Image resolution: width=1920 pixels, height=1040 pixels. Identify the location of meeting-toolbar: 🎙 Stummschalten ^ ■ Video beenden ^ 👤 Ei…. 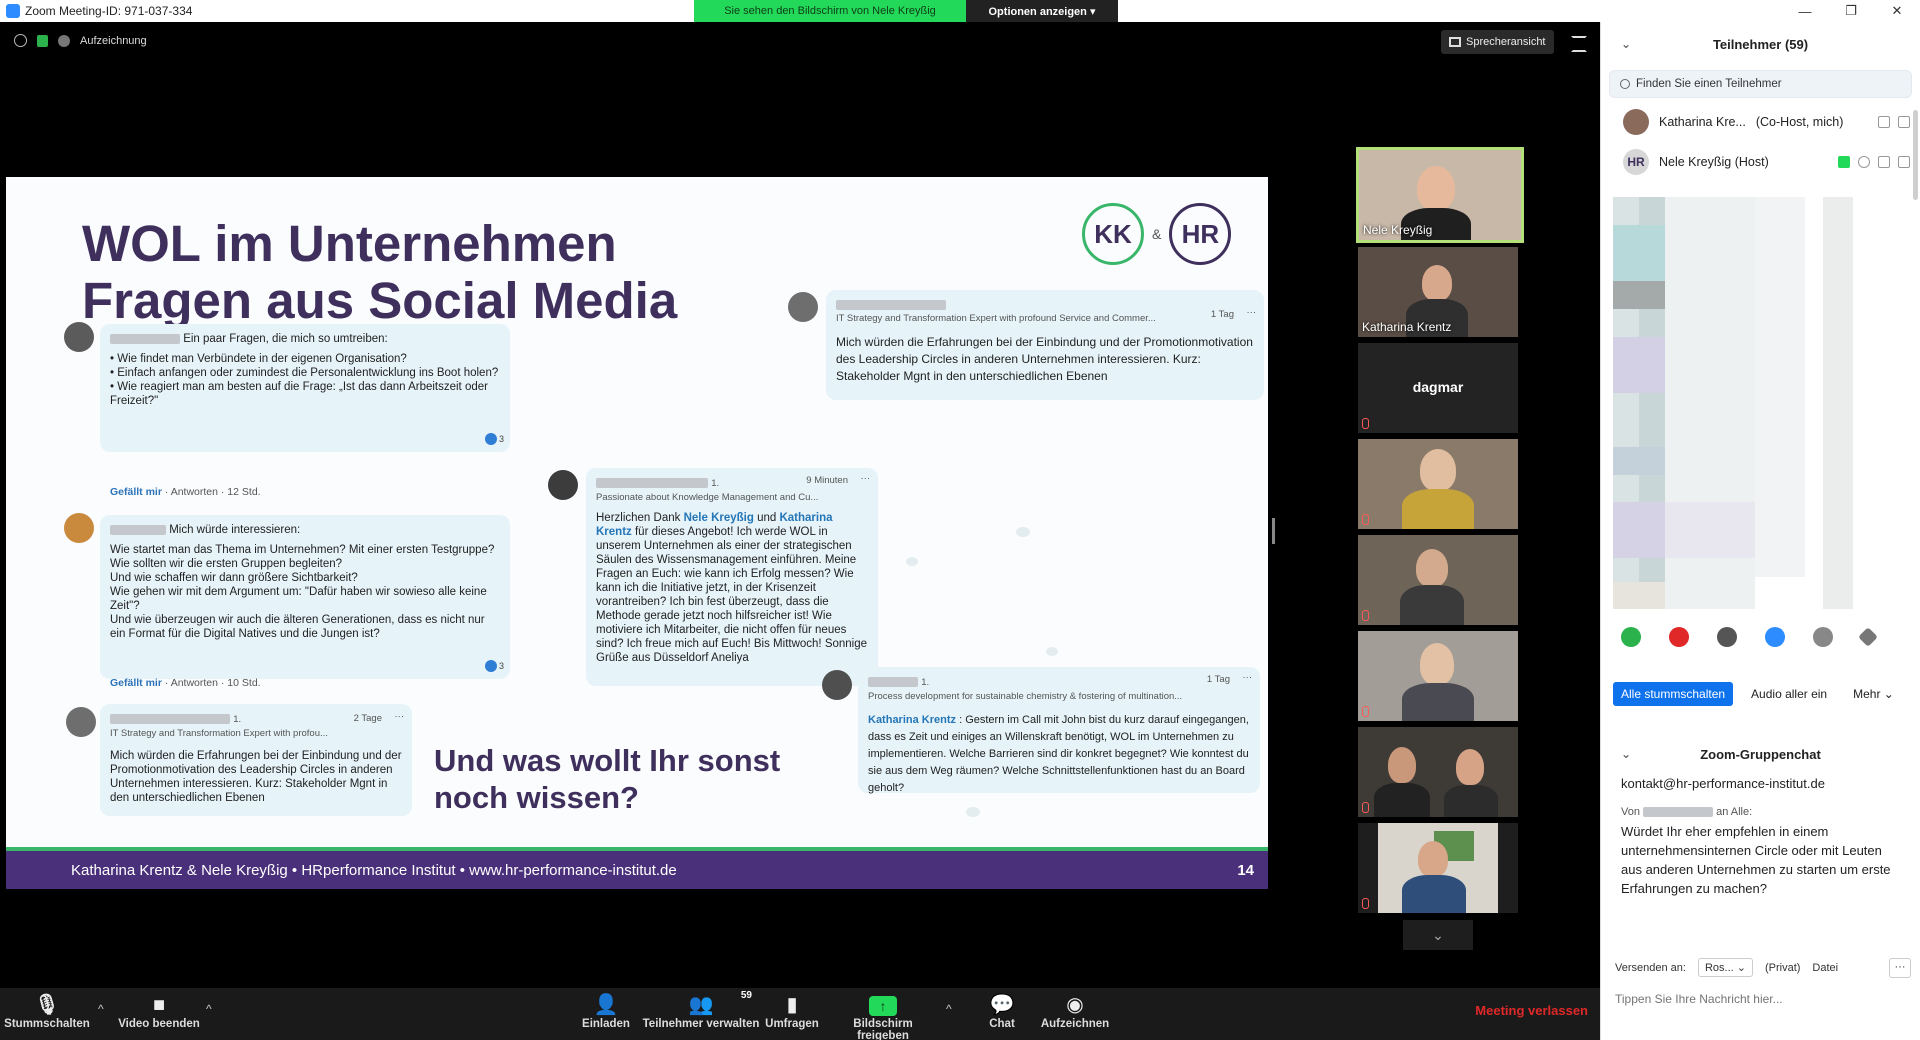
(800, 1014).